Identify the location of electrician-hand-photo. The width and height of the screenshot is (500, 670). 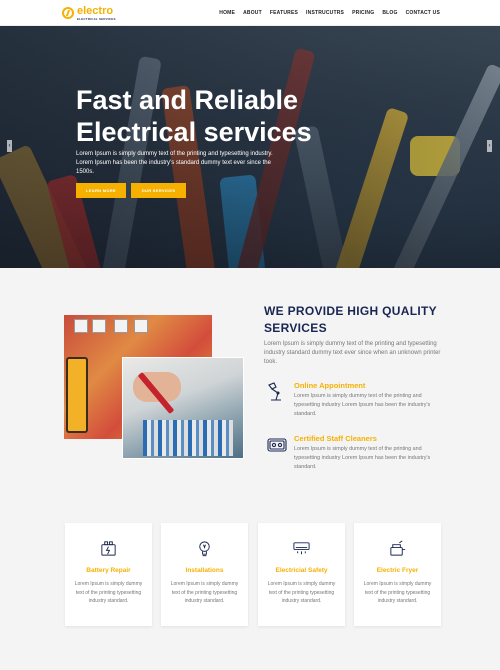
(183, 408).